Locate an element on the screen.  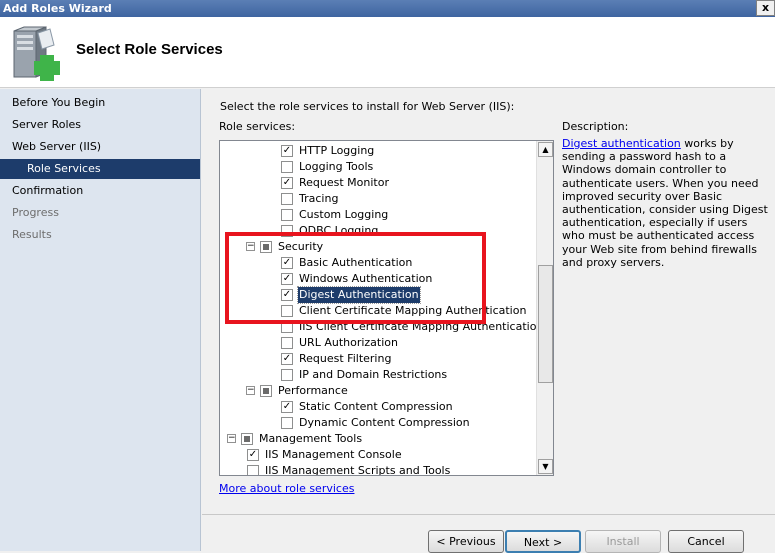
tree-item-label: IP and Domain Restrictions is located at coordinates (373, 375).